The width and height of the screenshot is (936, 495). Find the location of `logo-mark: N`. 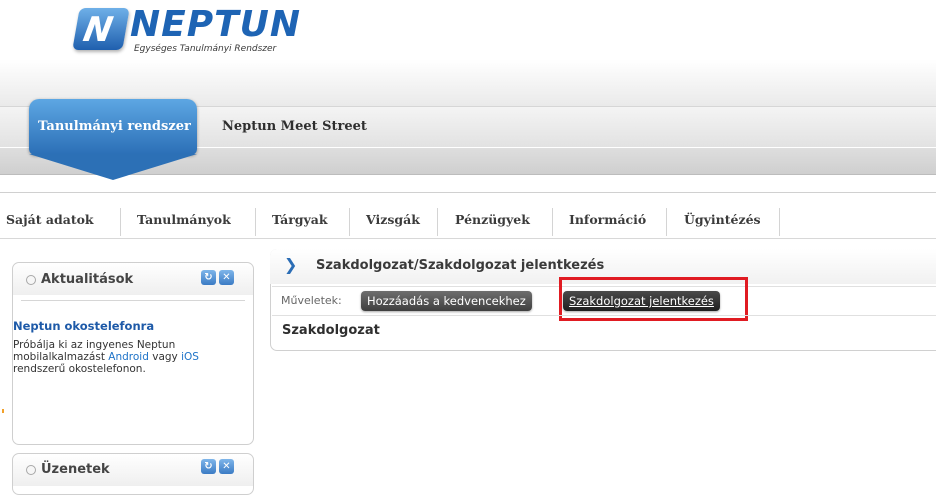

logo-mark: N is located at coordinates (101, 29).